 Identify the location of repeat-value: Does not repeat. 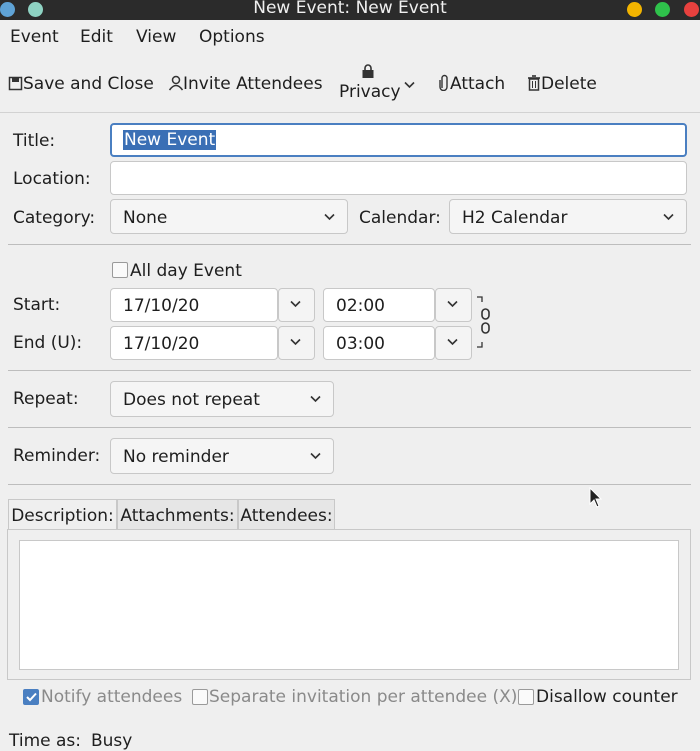
(191, 400).